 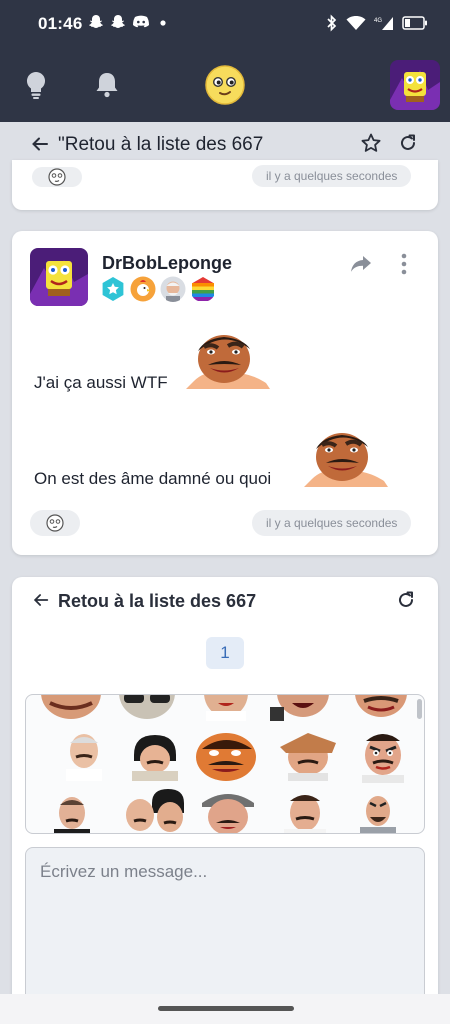 I want to click on 4g-signal-icon: 4G, so click(x=384, y=25).